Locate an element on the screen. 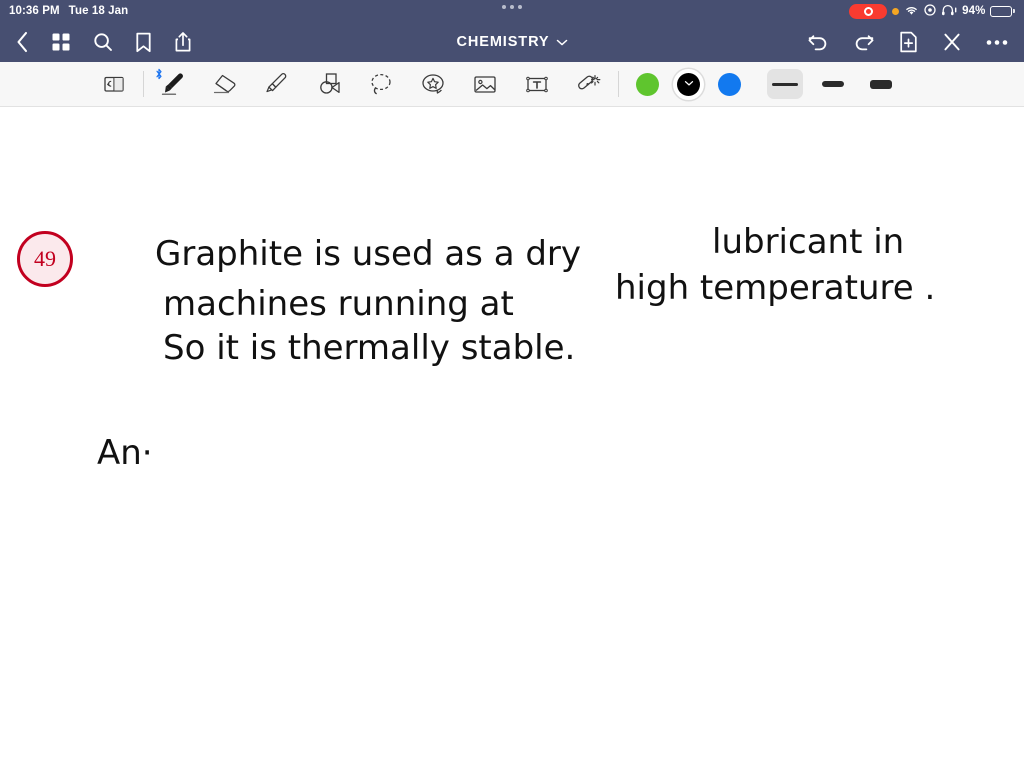 This screenshot has width=1024, height=768. handwriting-line-2a: machines running at is located at coordinates (338, 304).